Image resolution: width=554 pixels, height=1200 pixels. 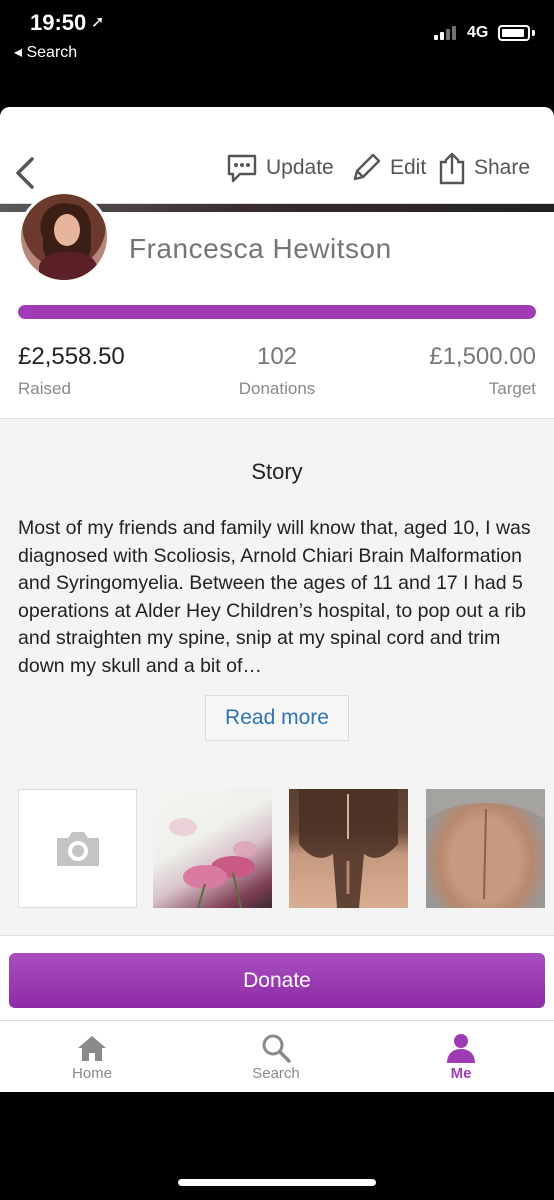 What do you see at coordinates (45, 52) in the screenshot?
I see `back-to-app-link: ◂ Search` at bounding box center [45, 52].